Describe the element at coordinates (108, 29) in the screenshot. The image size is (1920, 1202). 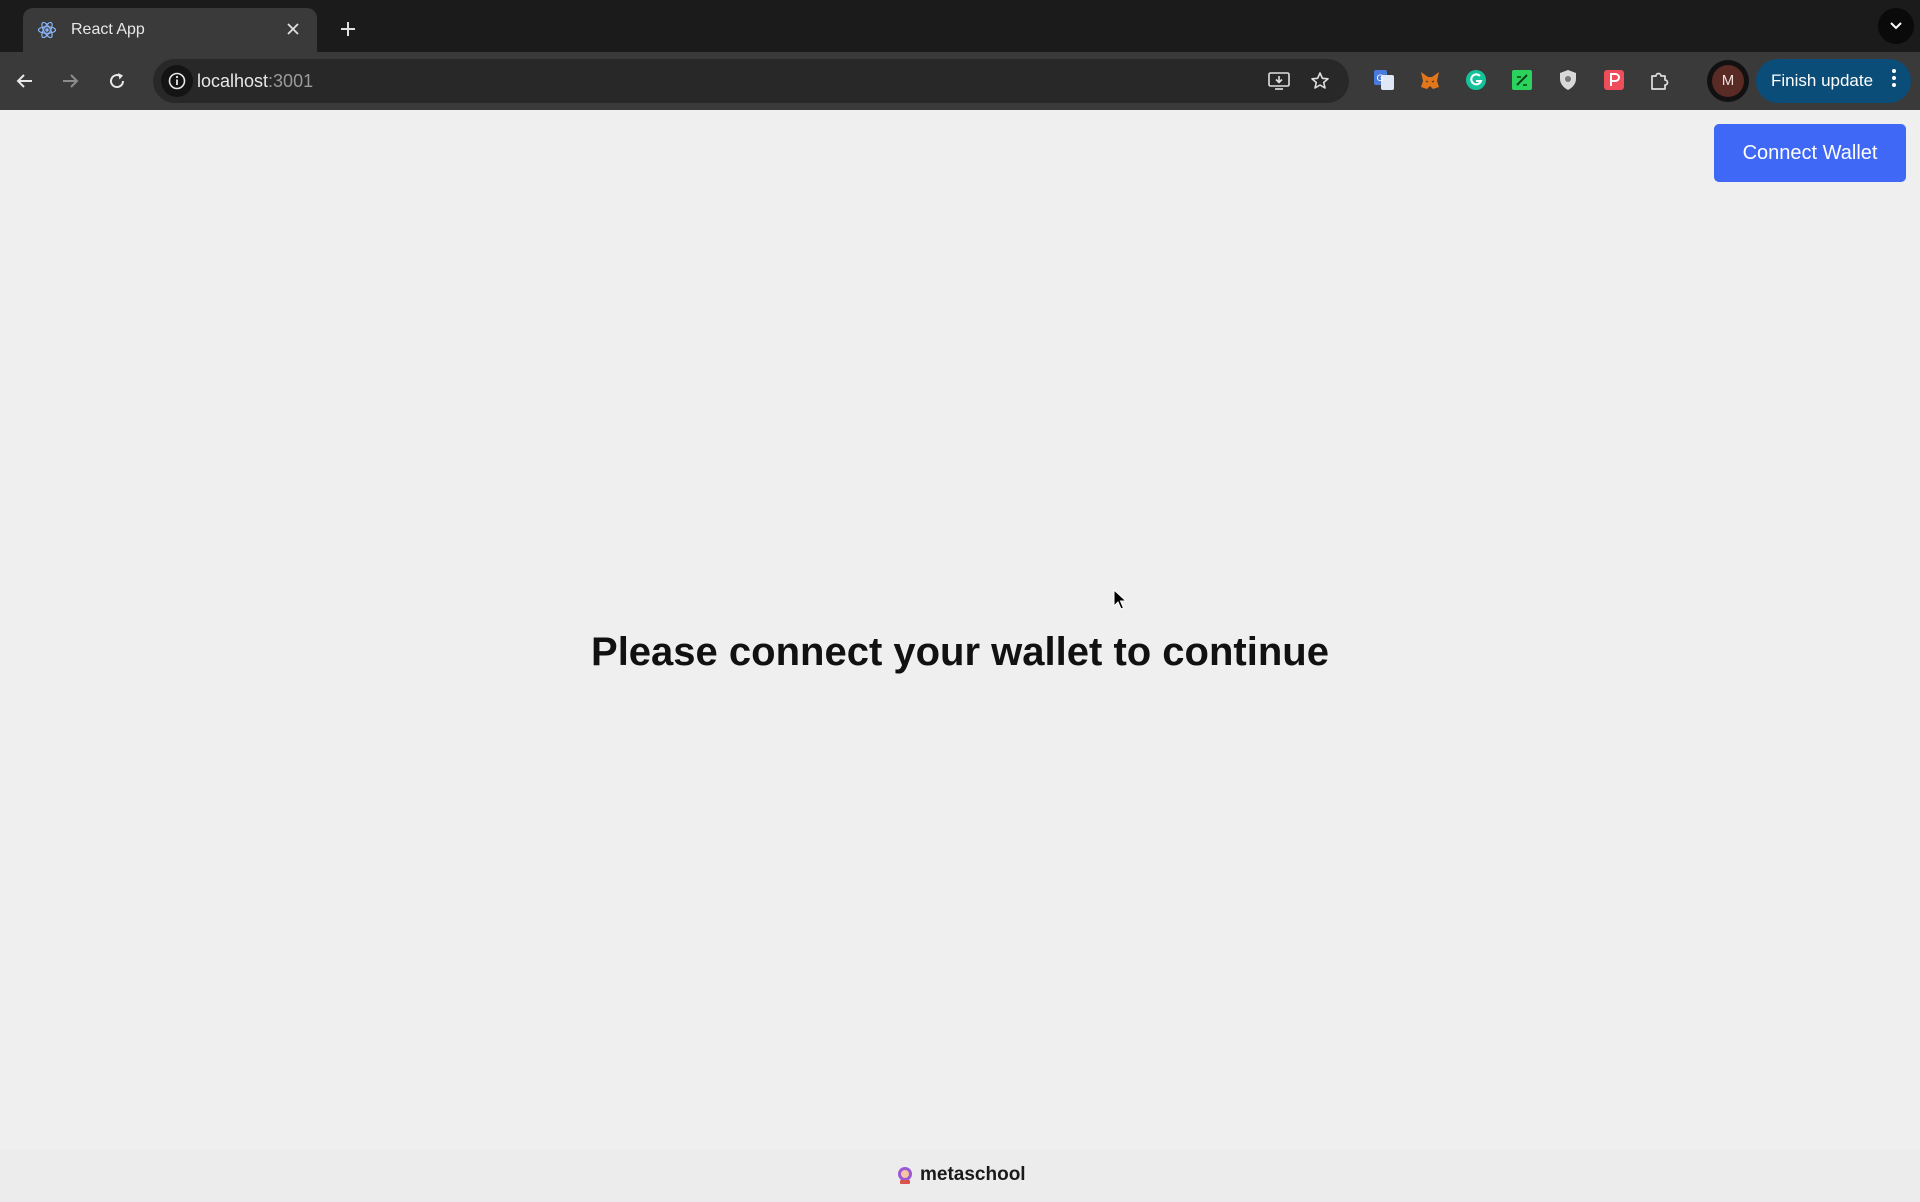
I see `tab-title: React App` at that location.